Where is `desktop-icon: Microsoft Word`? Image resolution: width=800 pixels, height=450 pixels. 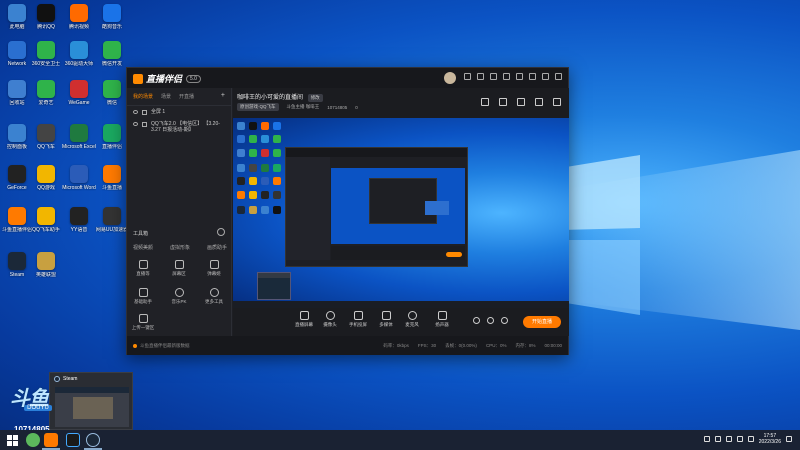
desktop-icon: Microsoft Word is located at coordinates (79, 178).